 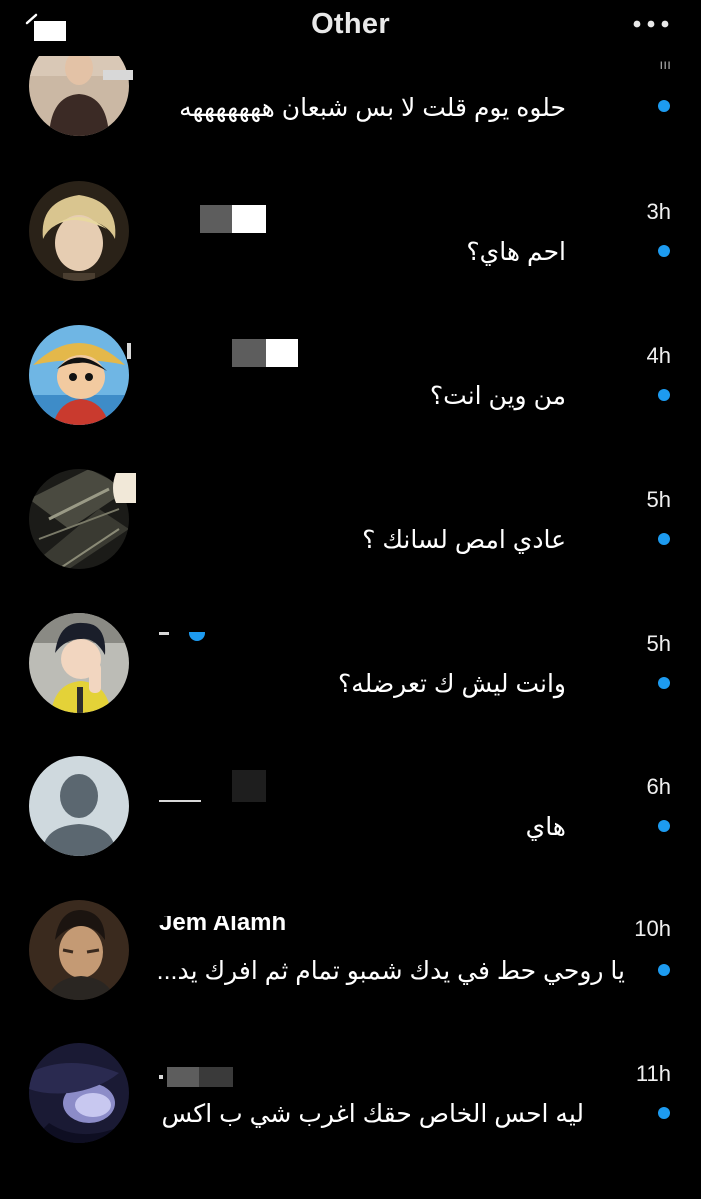 I want to click on time-label: 10h, so click(x=652, y=928).